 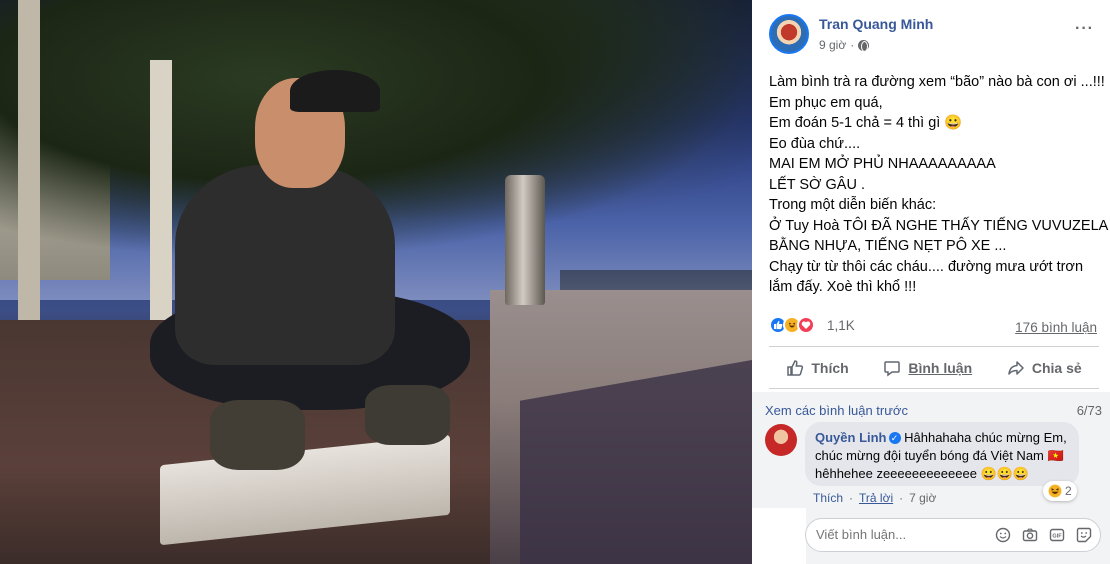 I want to click on haha-reaction-icon, so click(x=1055, y=491).